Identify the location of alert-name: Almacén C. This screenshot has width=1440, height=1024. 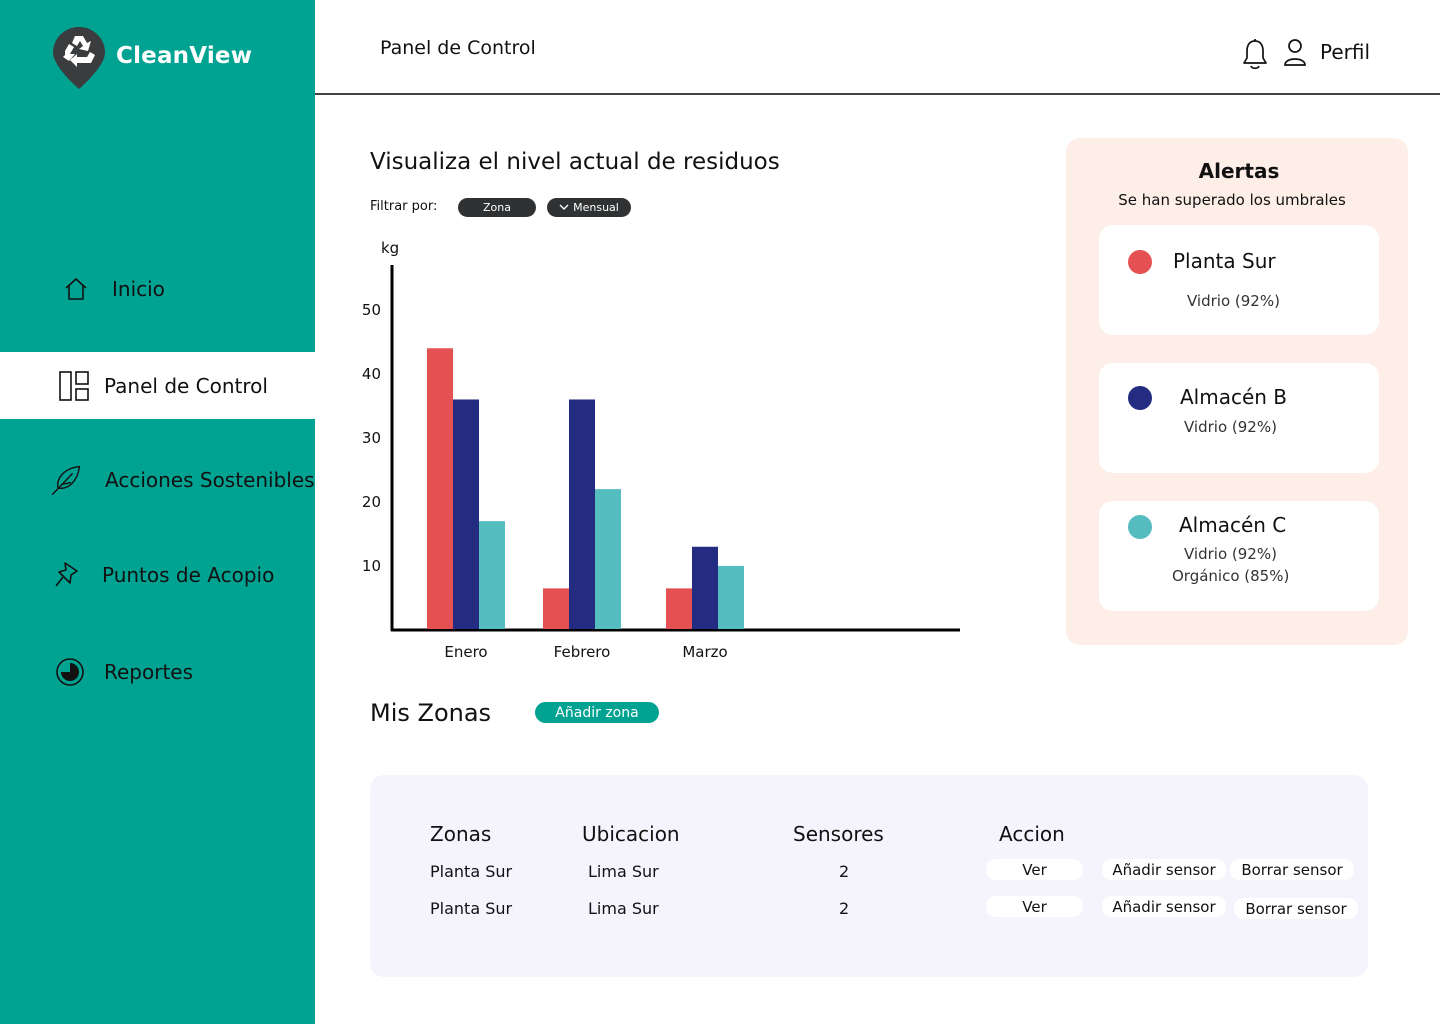
(1233, 525).